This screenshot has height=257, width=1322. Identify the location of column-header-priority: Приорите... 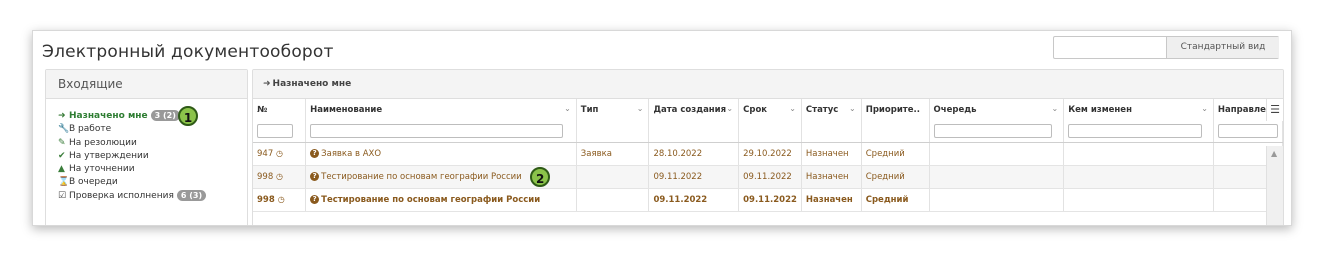
(895, 110).